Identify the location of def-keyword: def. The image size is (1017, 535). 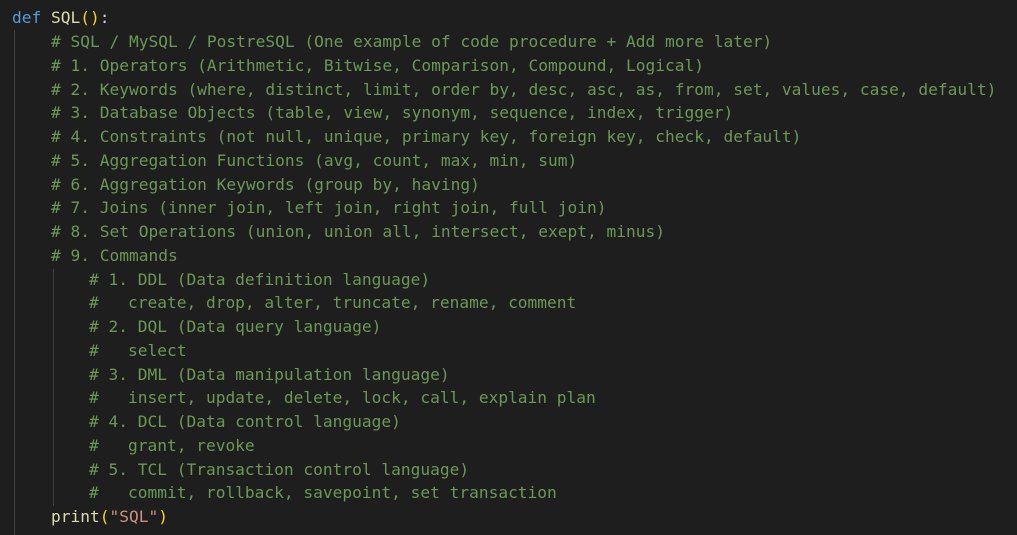
(27, 17).